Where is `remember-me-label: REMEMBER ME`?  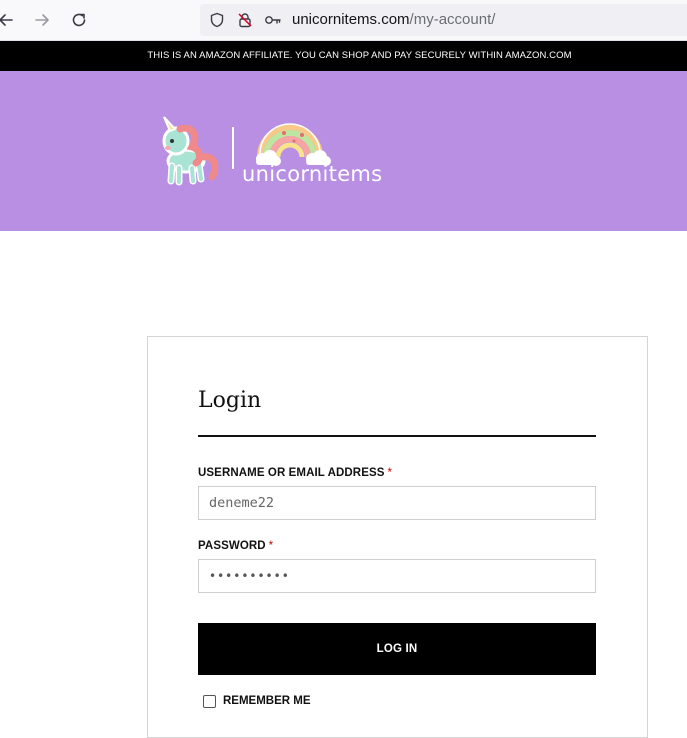
remember-me-label: REMEMBER ME is located at coordinates (267, 701).